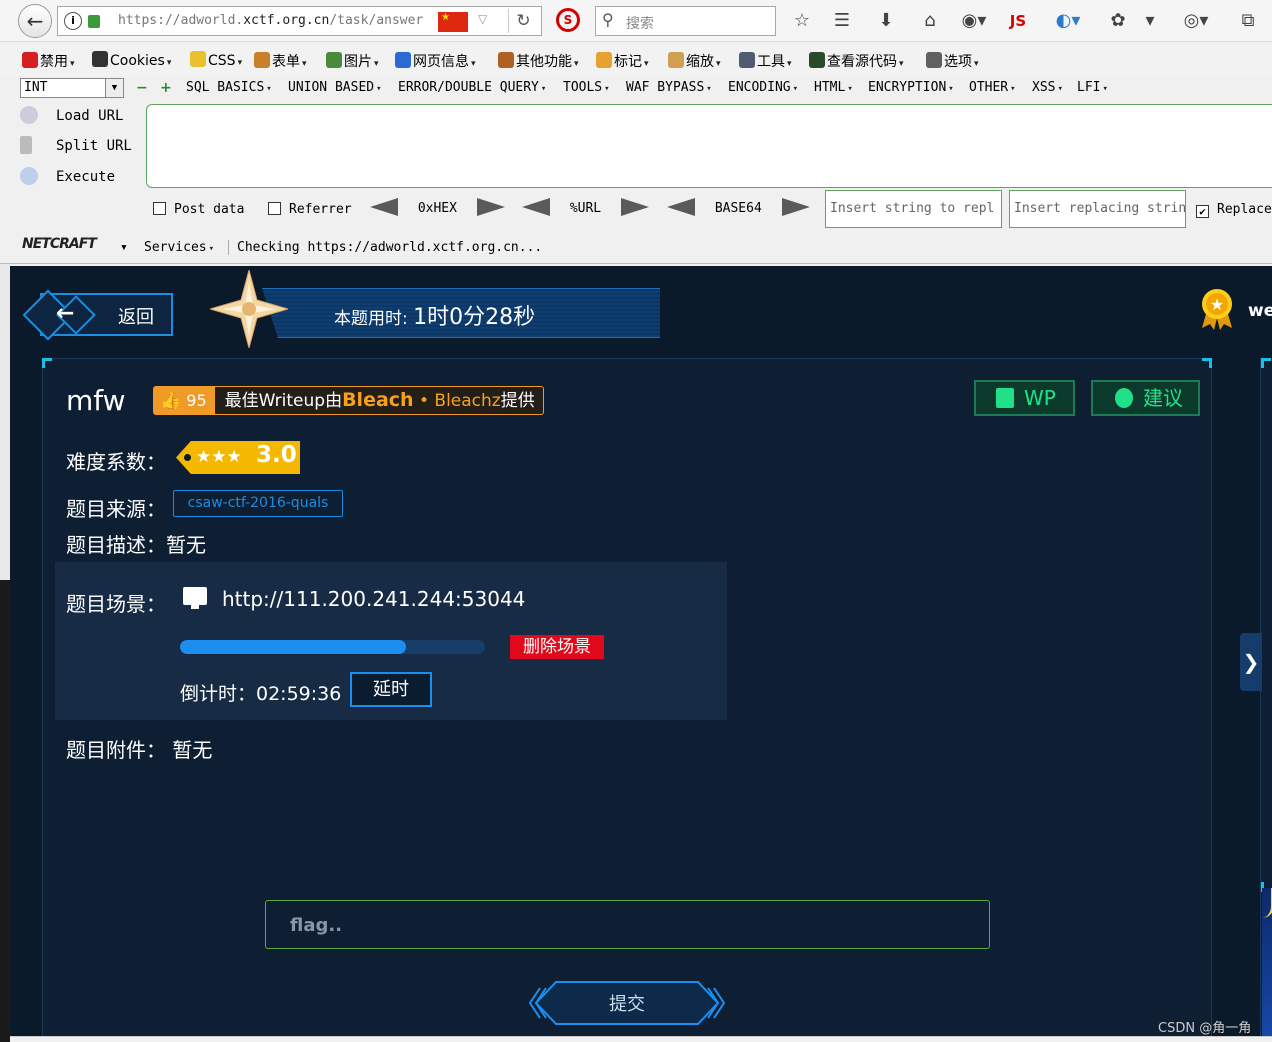 The height and width of the screenshot is (1042, 1272). What do you see at coordinates (1150, 21) in the screenshot?
I see `menu-dropdown-icon: ▾` at bounding box center [1150, 21].